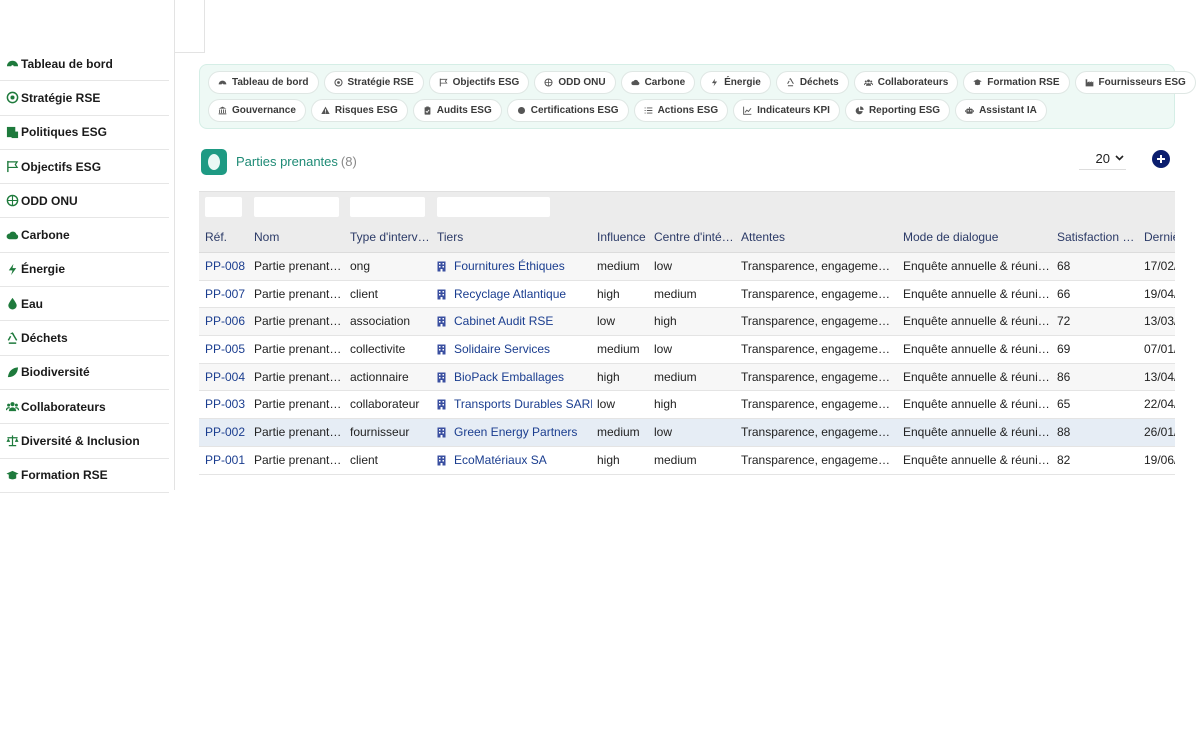  I want to click on tab-assistant-ia: Assistant IA, so click(1001, 110).